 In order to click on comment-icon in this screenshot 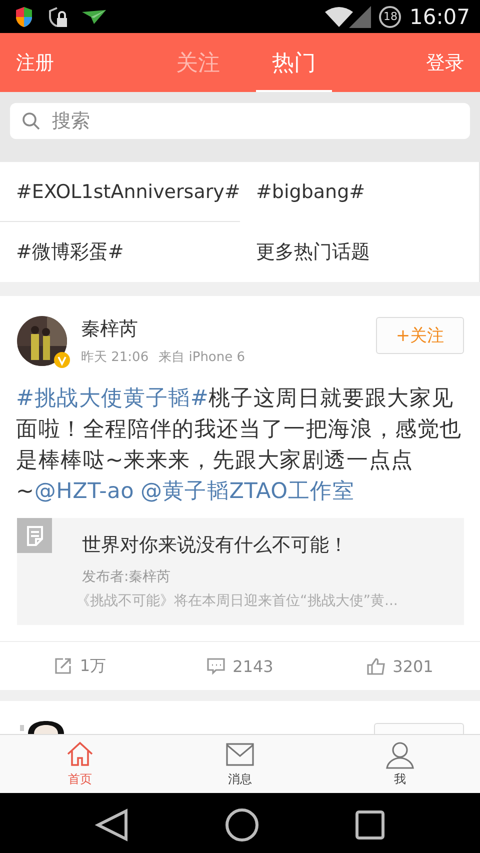, I will do `click(215, 666)`.